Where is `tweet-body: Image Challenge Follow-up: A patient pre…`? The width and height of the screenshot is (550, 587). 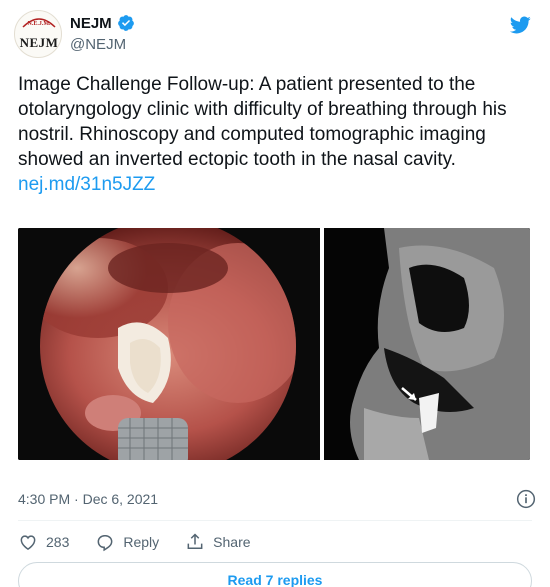 tweet-body: Image Challenge Follow-up: A patient pre… is located at coordinates (262, 122).